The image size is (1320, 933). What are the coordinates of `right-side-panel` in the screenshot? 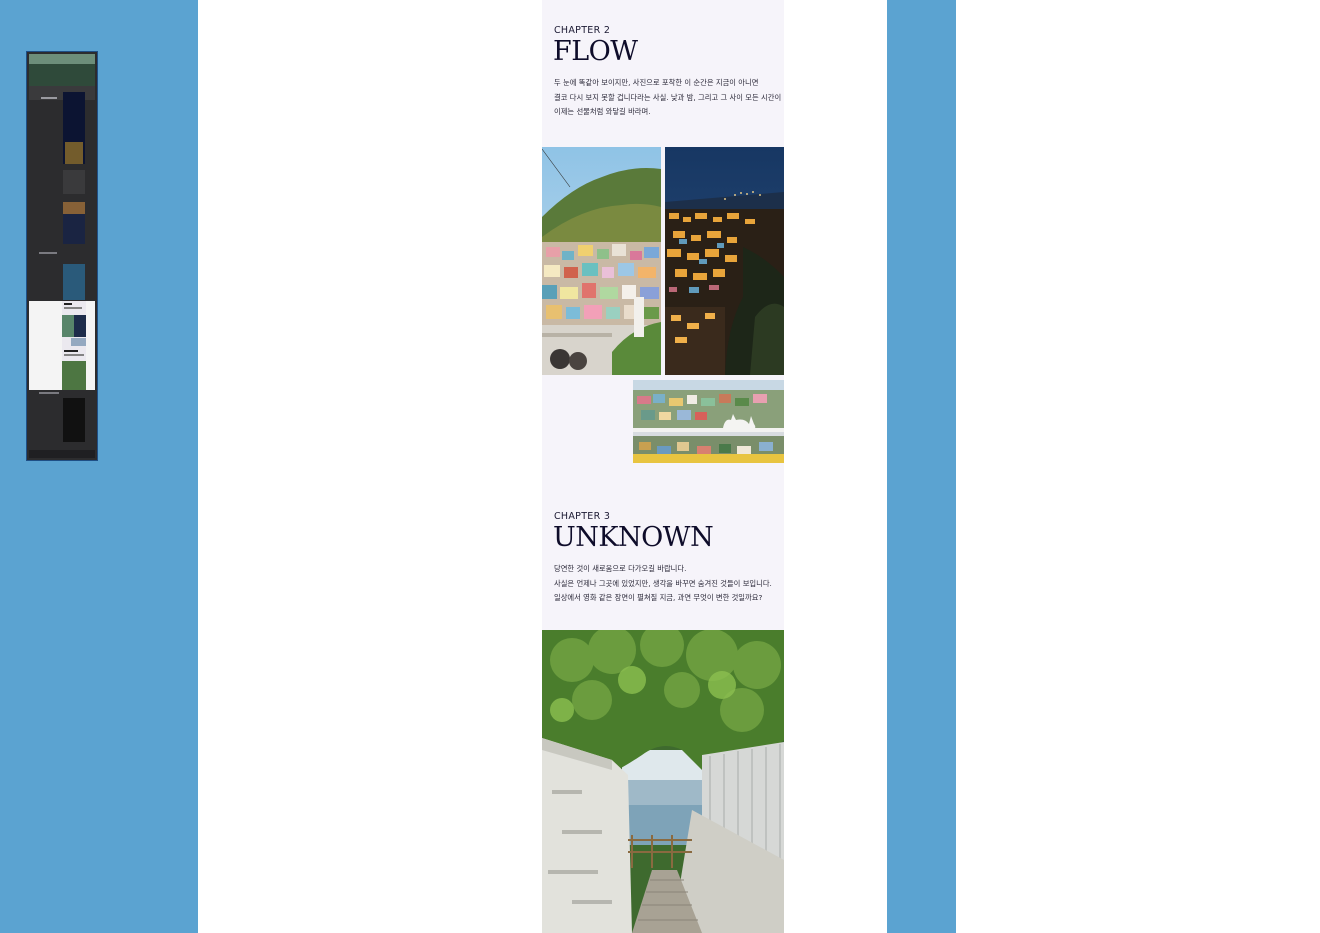 It's located at (921, 466).